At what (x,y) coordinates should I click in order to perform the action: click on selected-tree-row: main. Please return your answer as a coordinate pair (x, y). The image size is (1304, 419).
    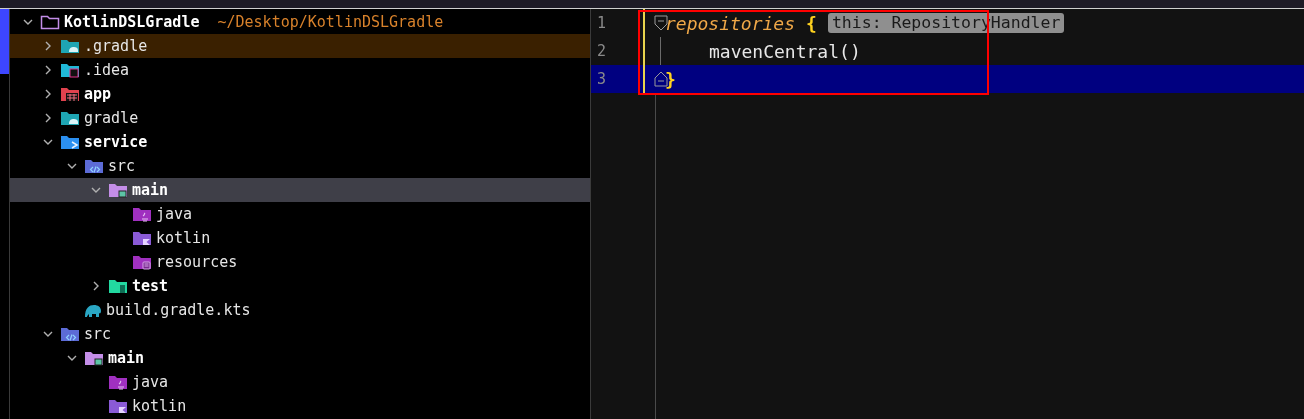
    Looking at the image, I should click on (300, 190).